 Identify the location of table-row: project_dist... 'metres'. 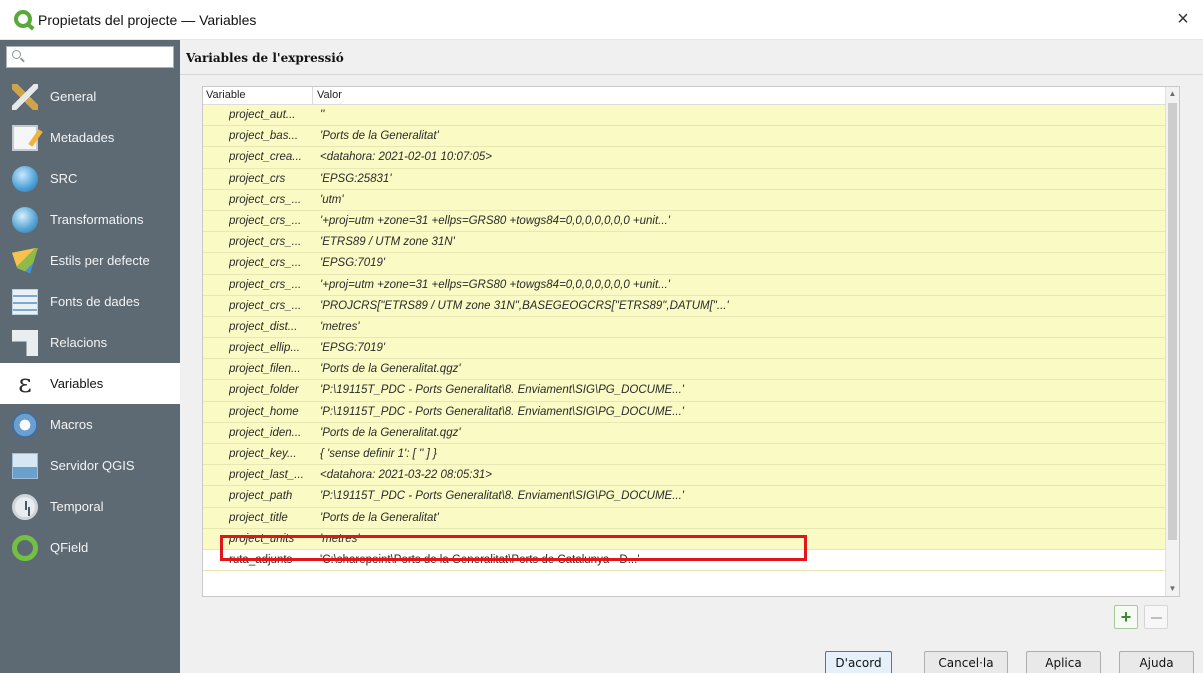
(685, 327).